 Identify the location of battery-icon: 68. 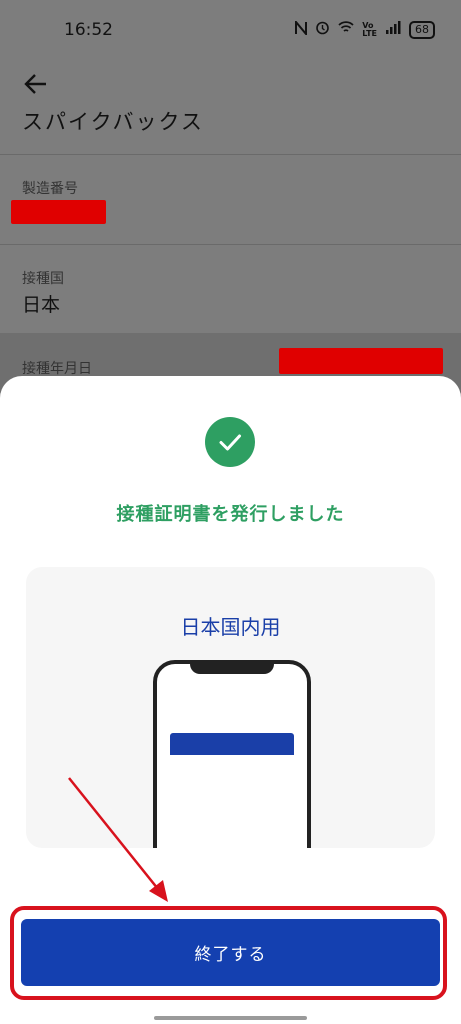
(422, 29).